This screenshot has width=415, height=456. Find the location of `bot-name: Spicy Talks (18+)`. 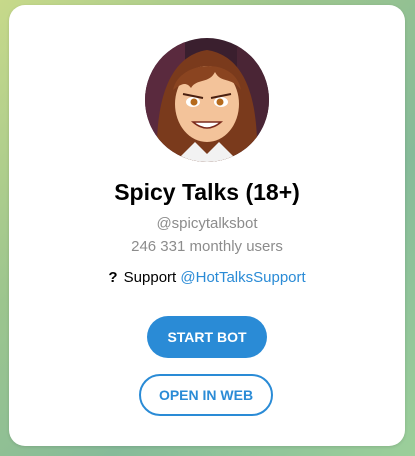

bot-name: Spicy Talks (18+) is located at coordinates (207, 192).